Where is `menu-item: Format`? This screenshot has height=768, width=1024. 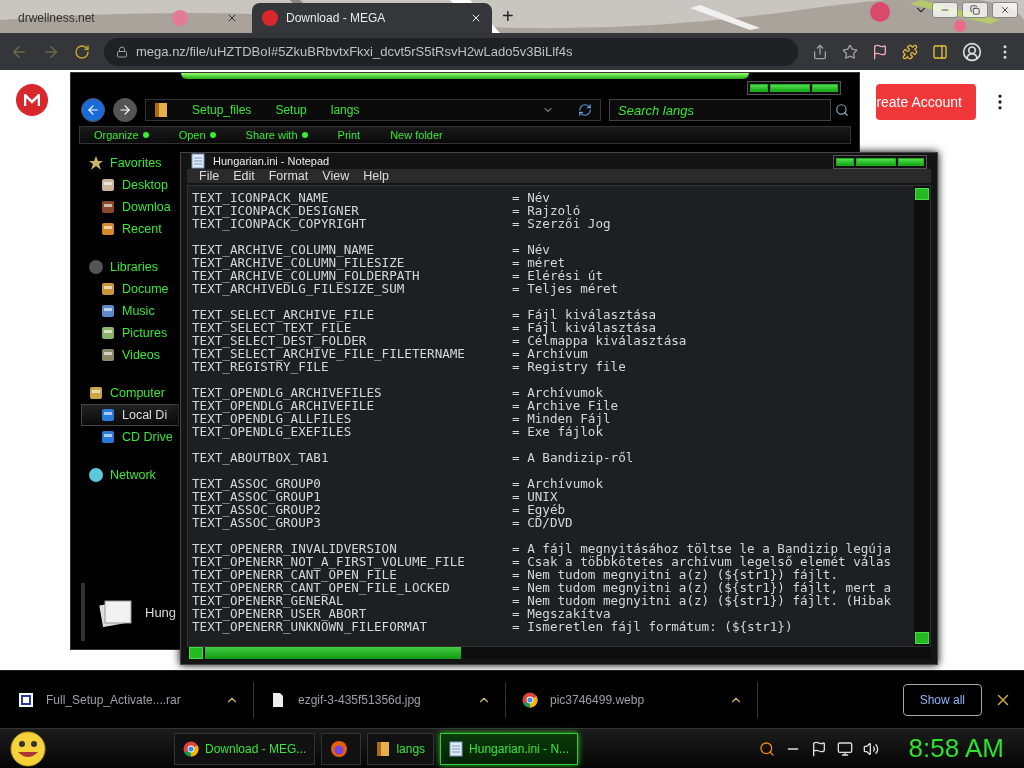 menu-item: Format is located at coordinates (288, 176).